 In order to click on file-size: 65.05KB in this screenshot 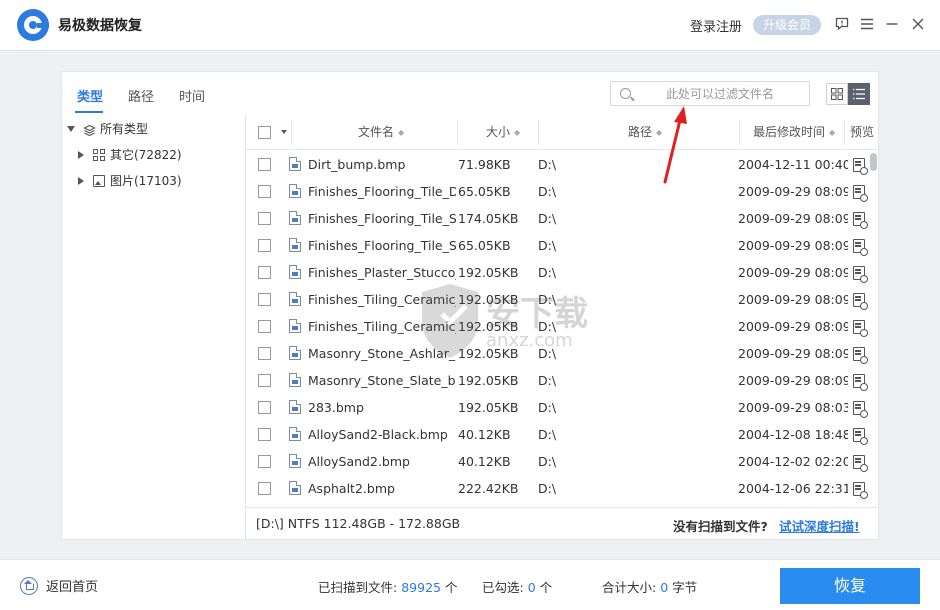, I will do `click(484, 245)`.